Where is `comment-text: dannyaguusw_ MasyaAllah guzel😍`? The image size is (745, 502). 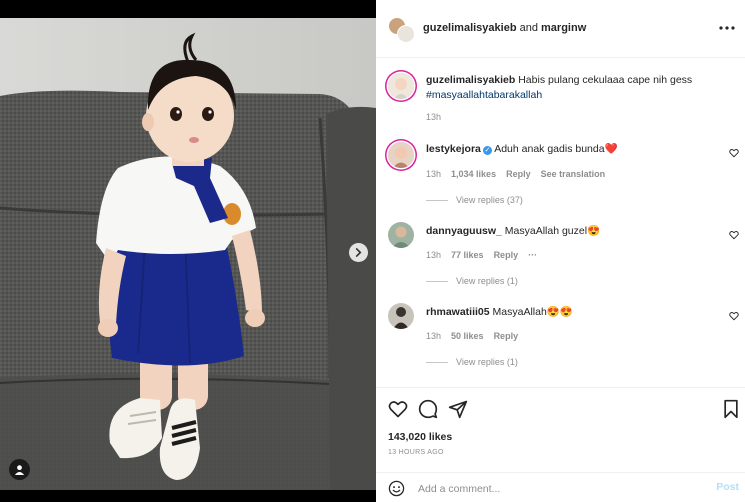 comment-text: dannyaguusw_ MasyaAllah guzel😍 is located at coordinates (571, 231).